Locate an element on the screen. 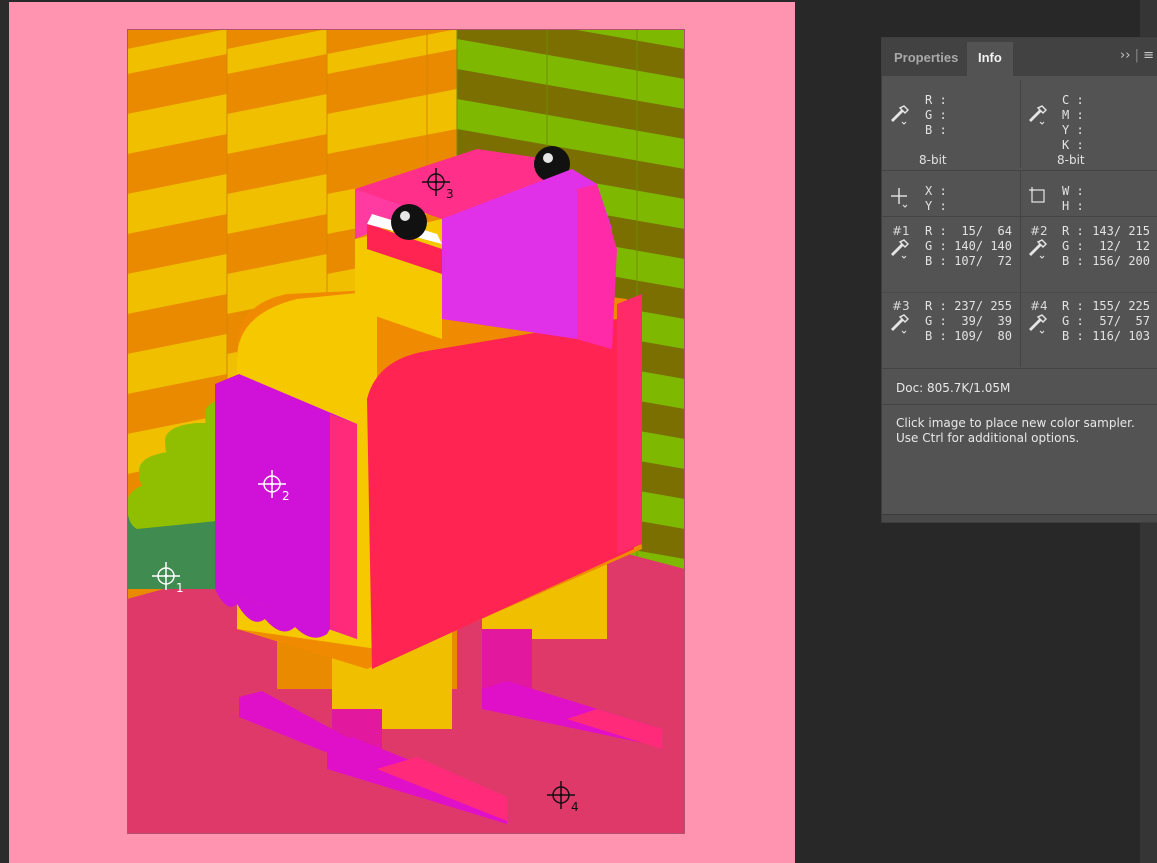 The image size is (1157, 863). bird-head is located at coordinates (486, 247).